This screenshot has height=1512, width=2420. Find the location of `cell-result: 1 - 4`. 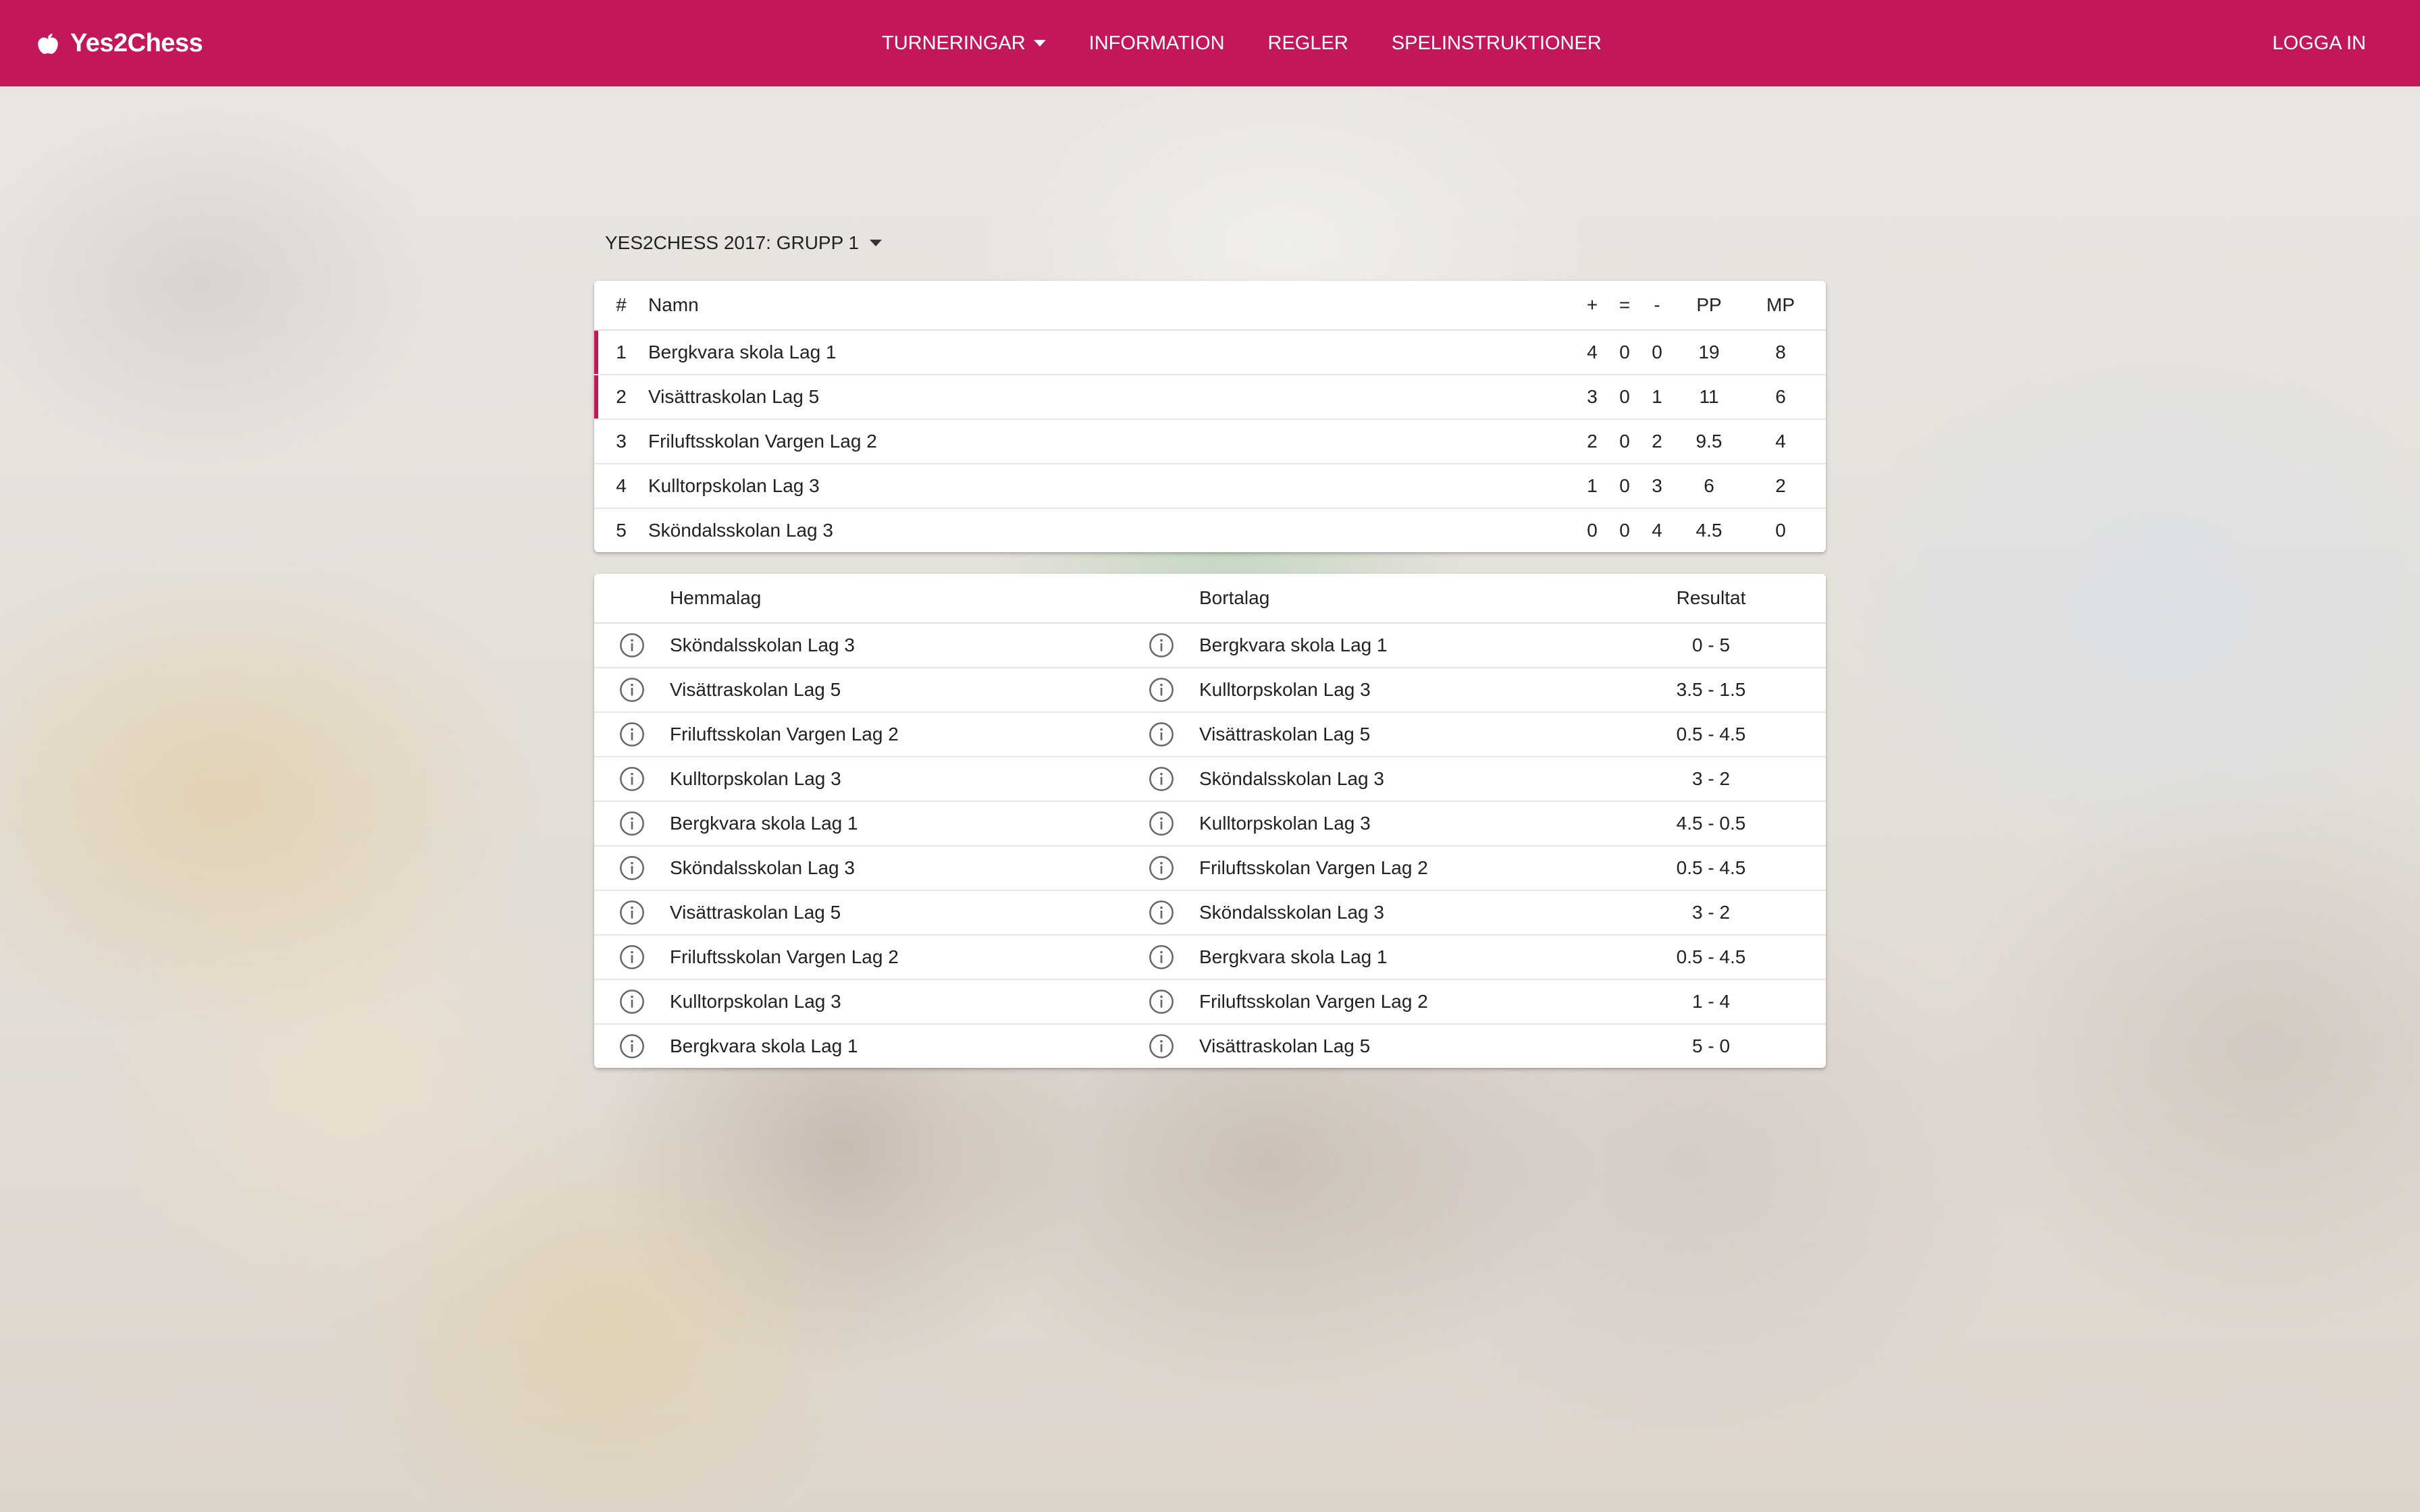

cell-result: 1 - 4 is located at coordinates (1711, 1002).